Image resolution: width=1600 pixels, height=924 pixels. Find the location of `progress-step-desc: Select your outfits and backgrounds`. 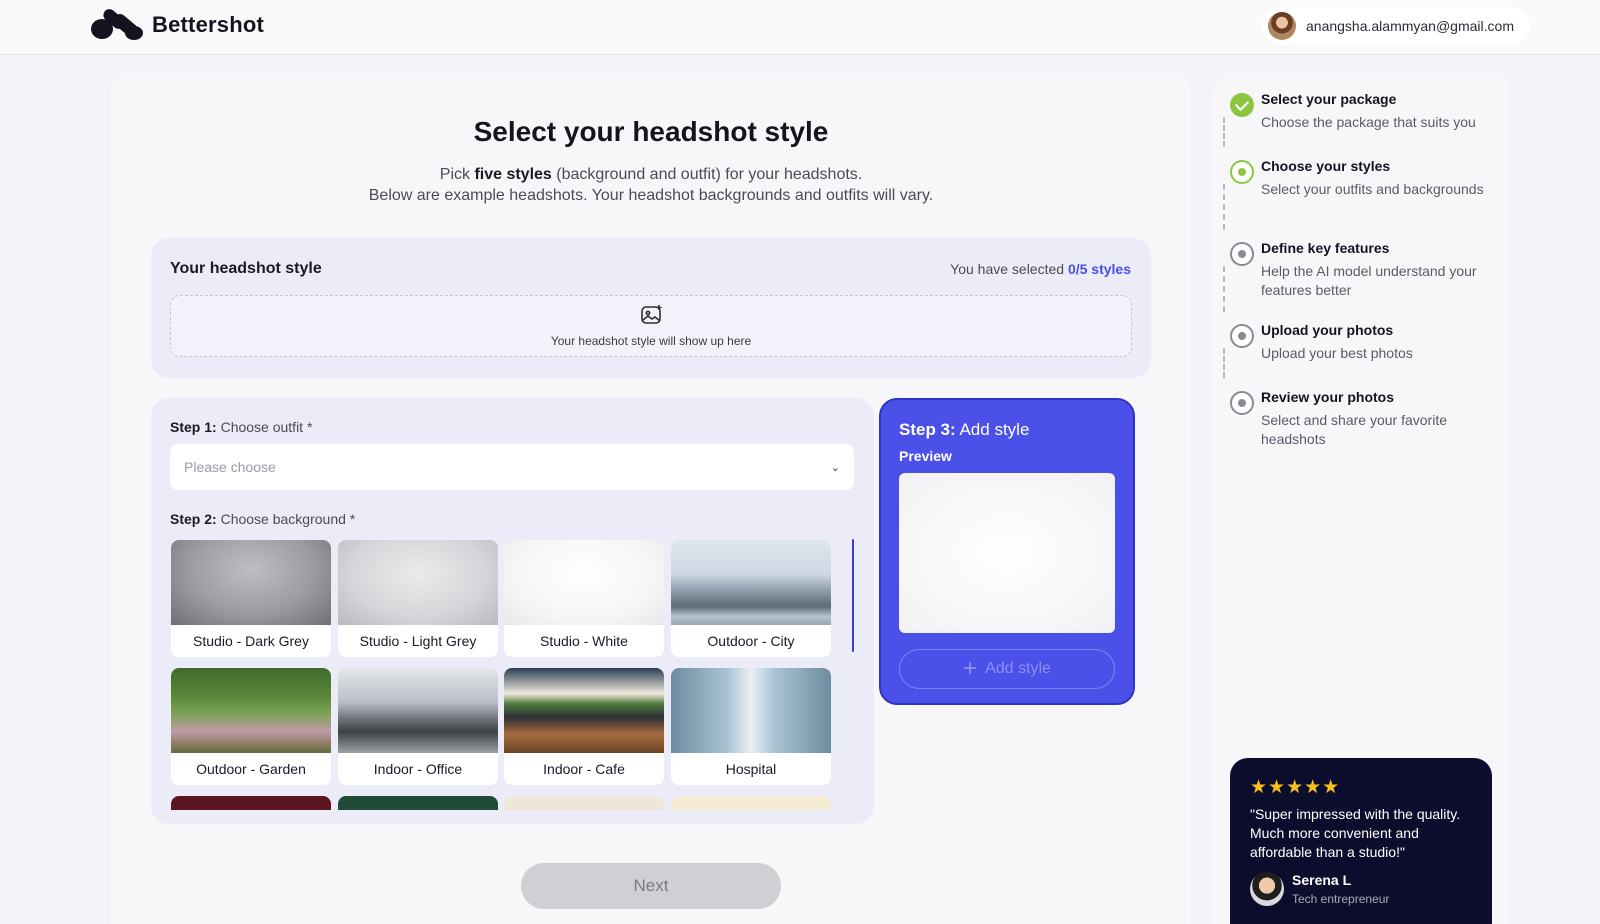

progress-step-desc: Select your outfits and backgrounds is located at coordinates (1372, 189).